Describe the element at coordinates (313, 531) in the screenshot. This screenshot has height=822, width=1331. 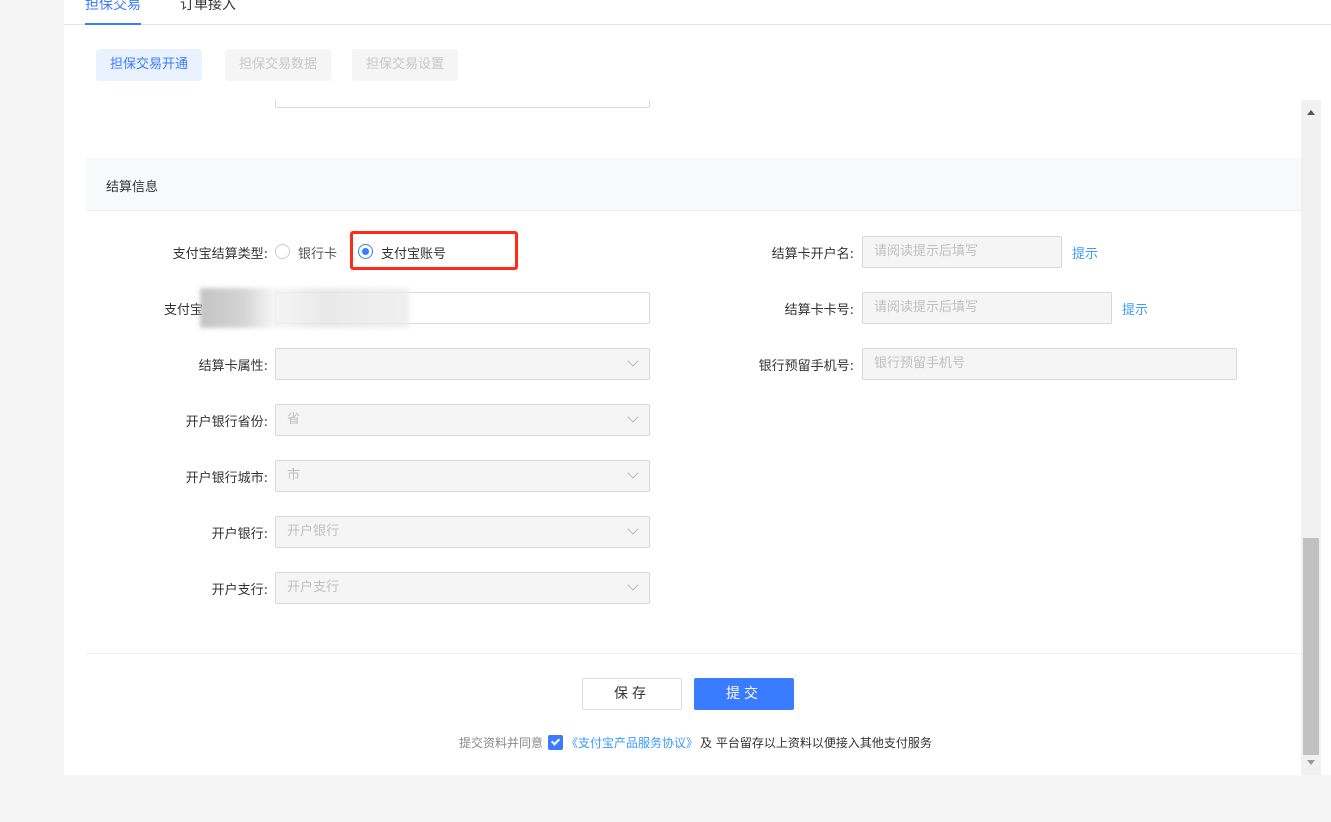
I see `bank-placeholder: 开户银行` at that location.